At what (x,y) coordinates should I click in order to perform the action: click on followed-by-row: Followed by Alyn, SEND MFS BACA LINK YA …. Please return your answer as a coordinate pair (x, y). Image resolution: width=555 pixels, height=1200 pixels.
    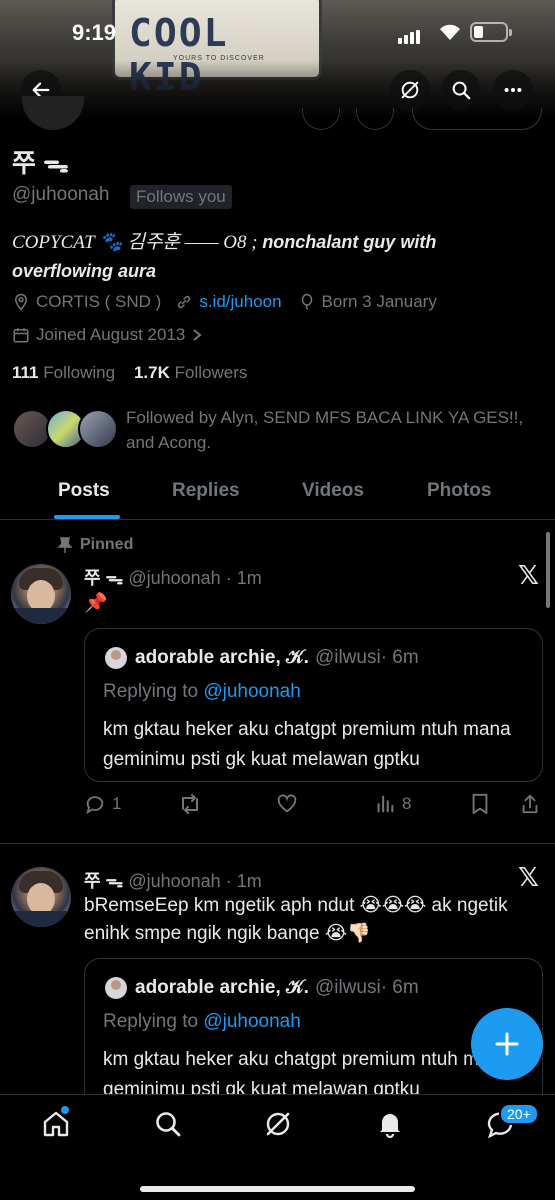
    Looking at the image, I should click on (277, 431).